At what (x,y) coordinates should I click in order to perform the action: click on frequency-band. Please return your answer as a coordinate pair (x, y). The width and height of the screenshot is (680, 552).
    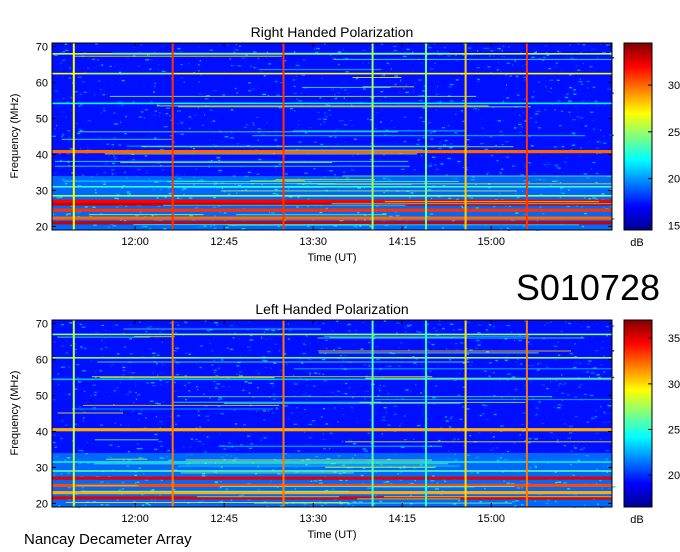
    Looking at the image, I should click on (332, 196).